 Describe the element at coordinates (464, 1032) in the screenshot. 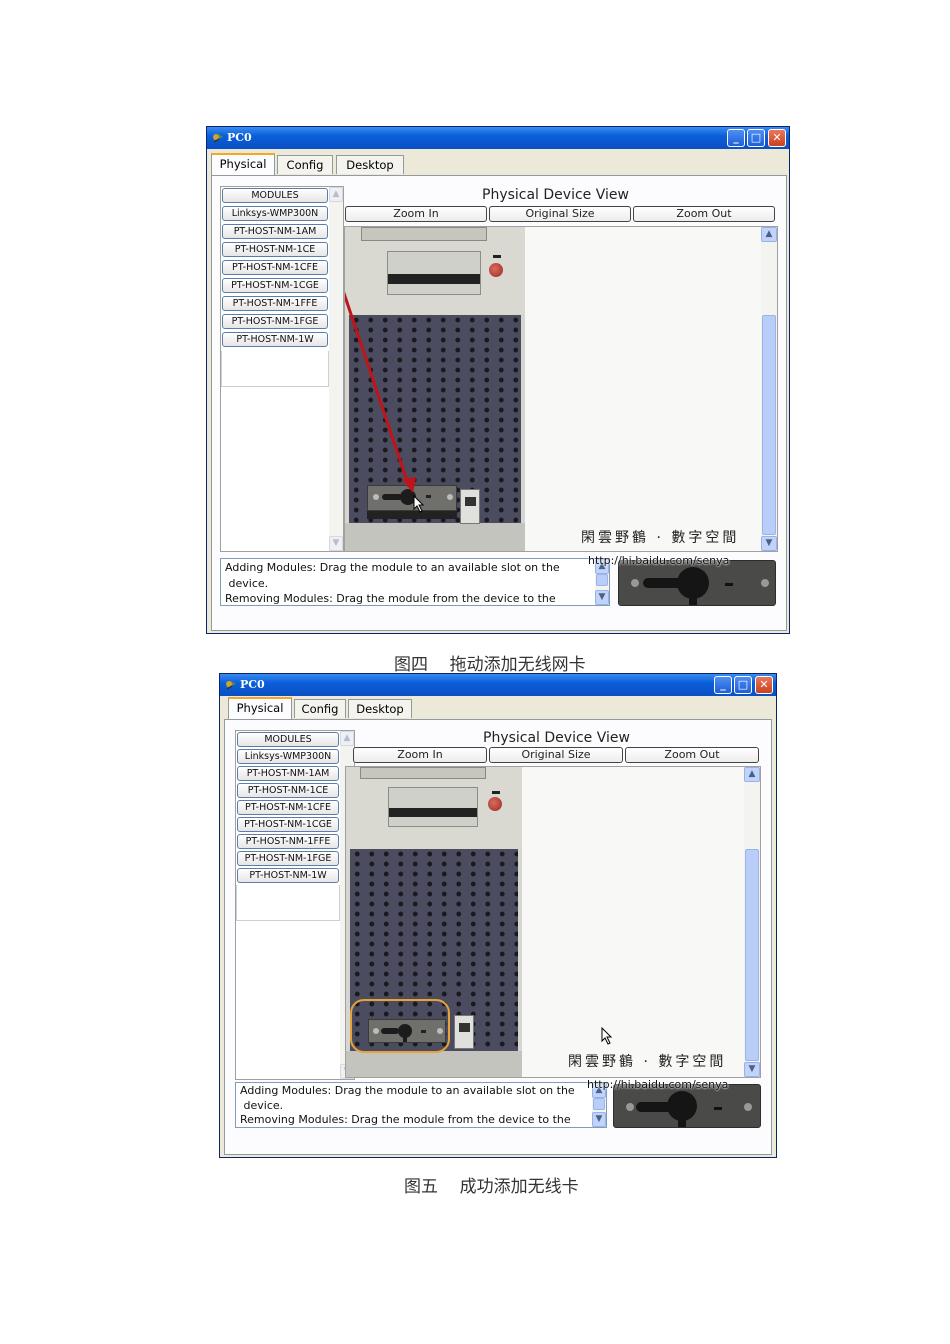

I see `ethernet-port` at that location.